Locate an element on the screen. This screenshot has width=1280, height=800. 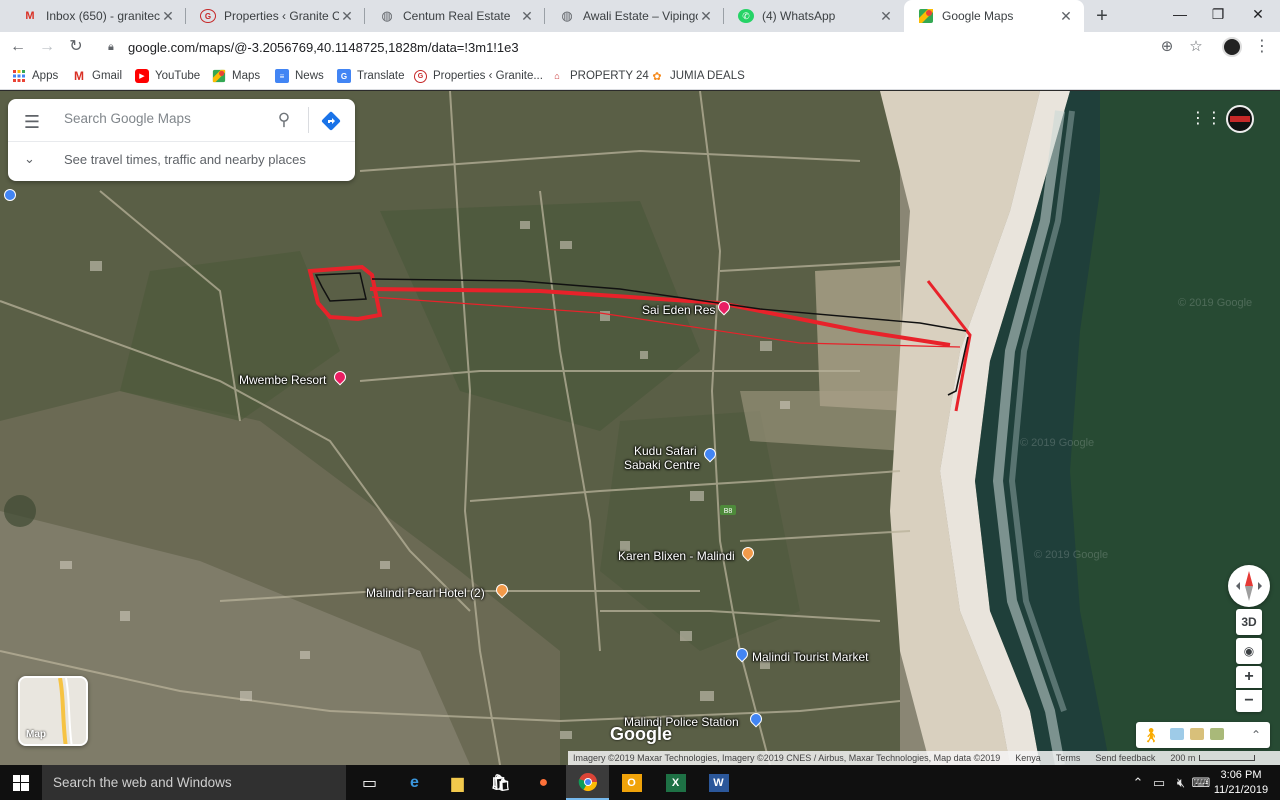
granite-icon: G is located at coordinates (420, 76).